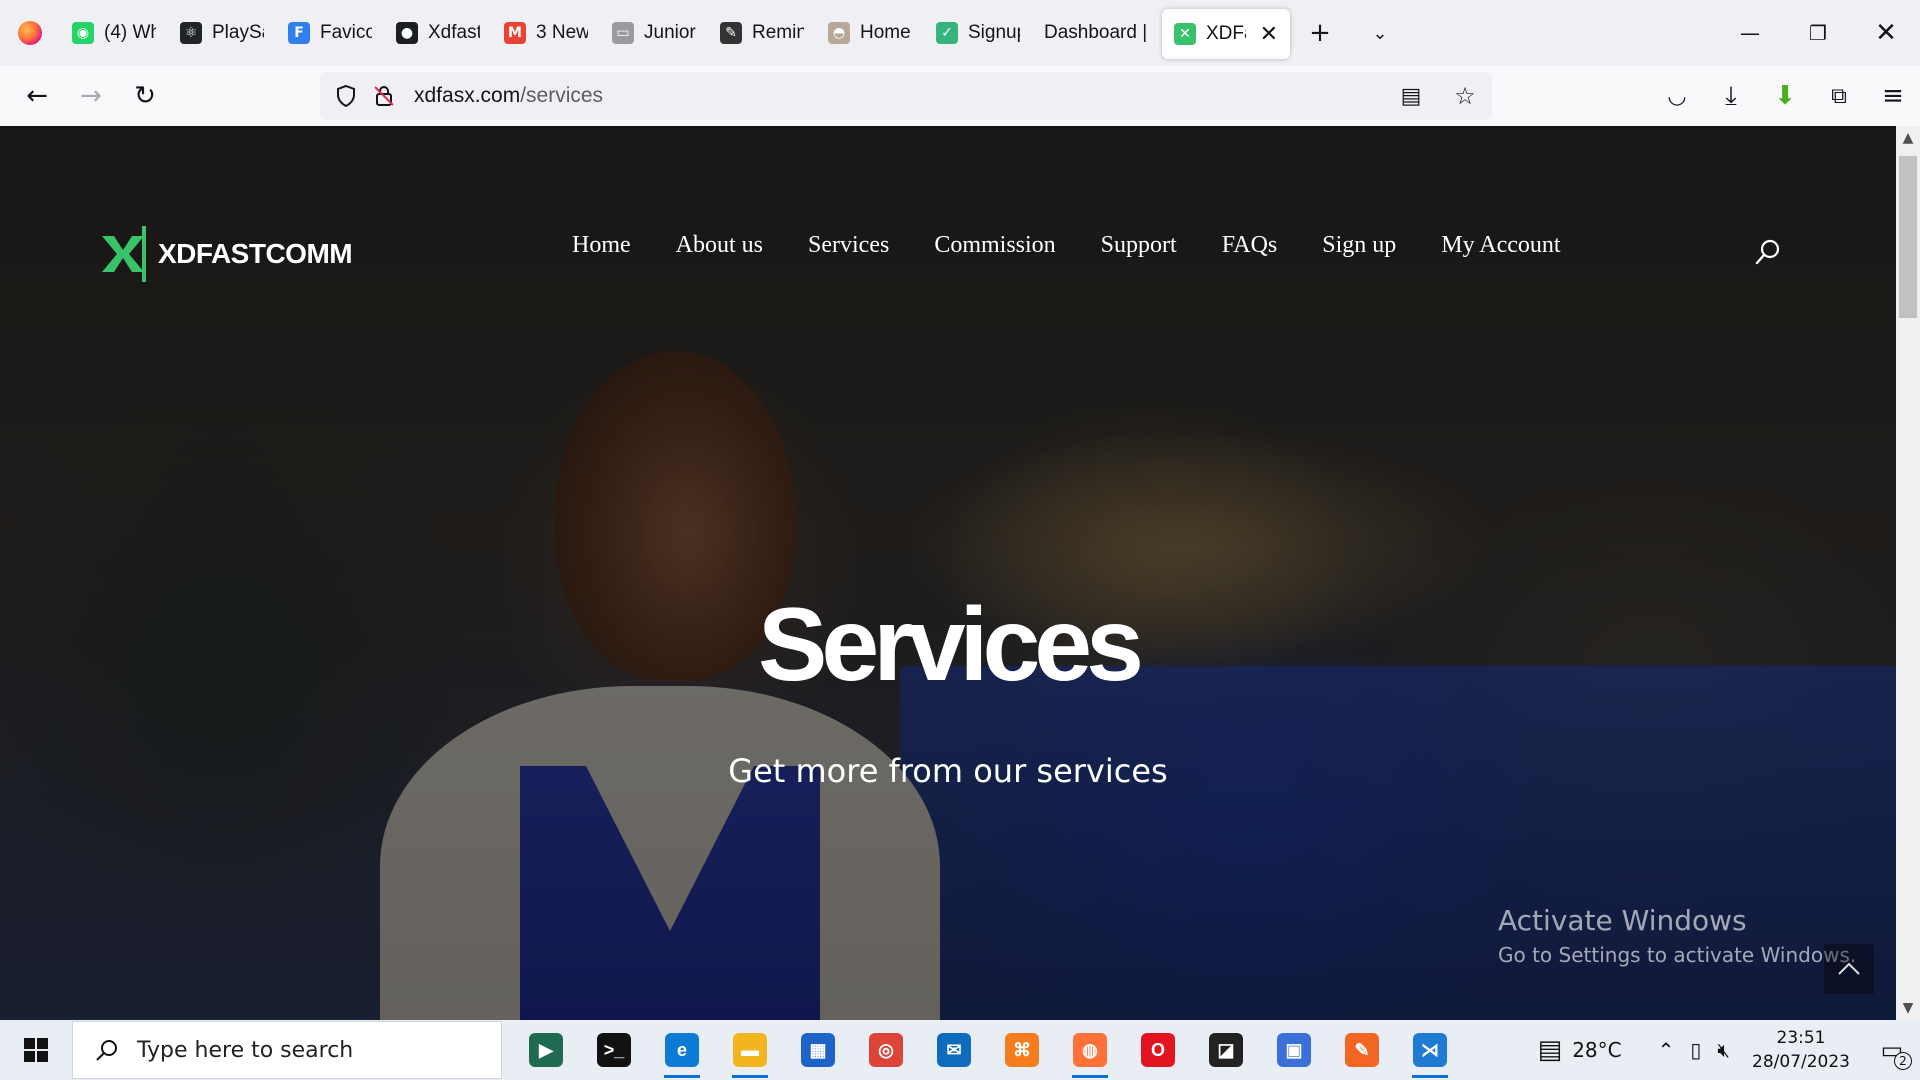 This screenshot has height=1080, width=1920. What do you see at coordinates (1768, 252) in the screenshot?
I see `search-icon` at bounding box center [1768, 252].